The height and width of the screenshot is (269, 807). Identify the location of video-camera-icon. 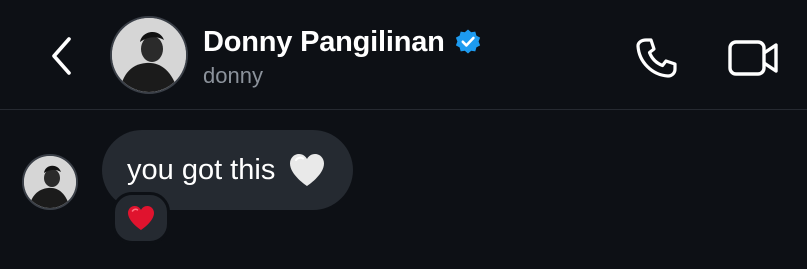
(753, 58).